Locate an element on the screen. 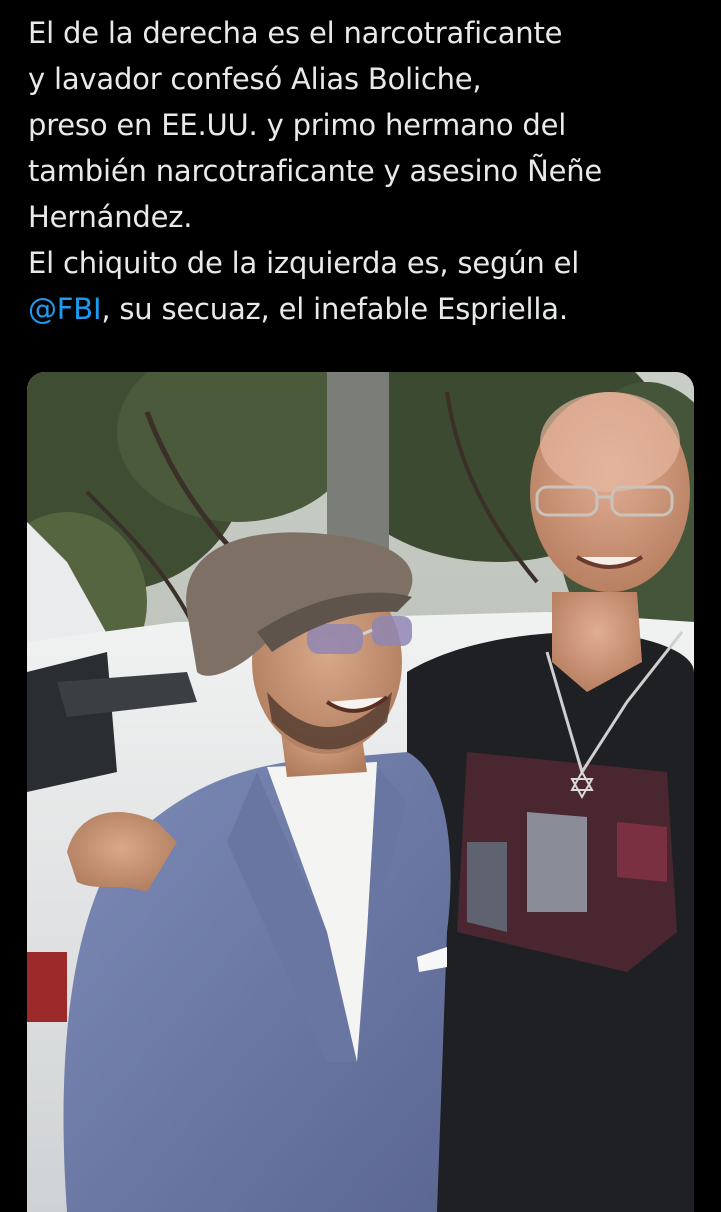 This screenshot has height=1212, width=721. tweet-text-line: preso en EE.UU. y primo hermano del is located at coordinates (297, 125).